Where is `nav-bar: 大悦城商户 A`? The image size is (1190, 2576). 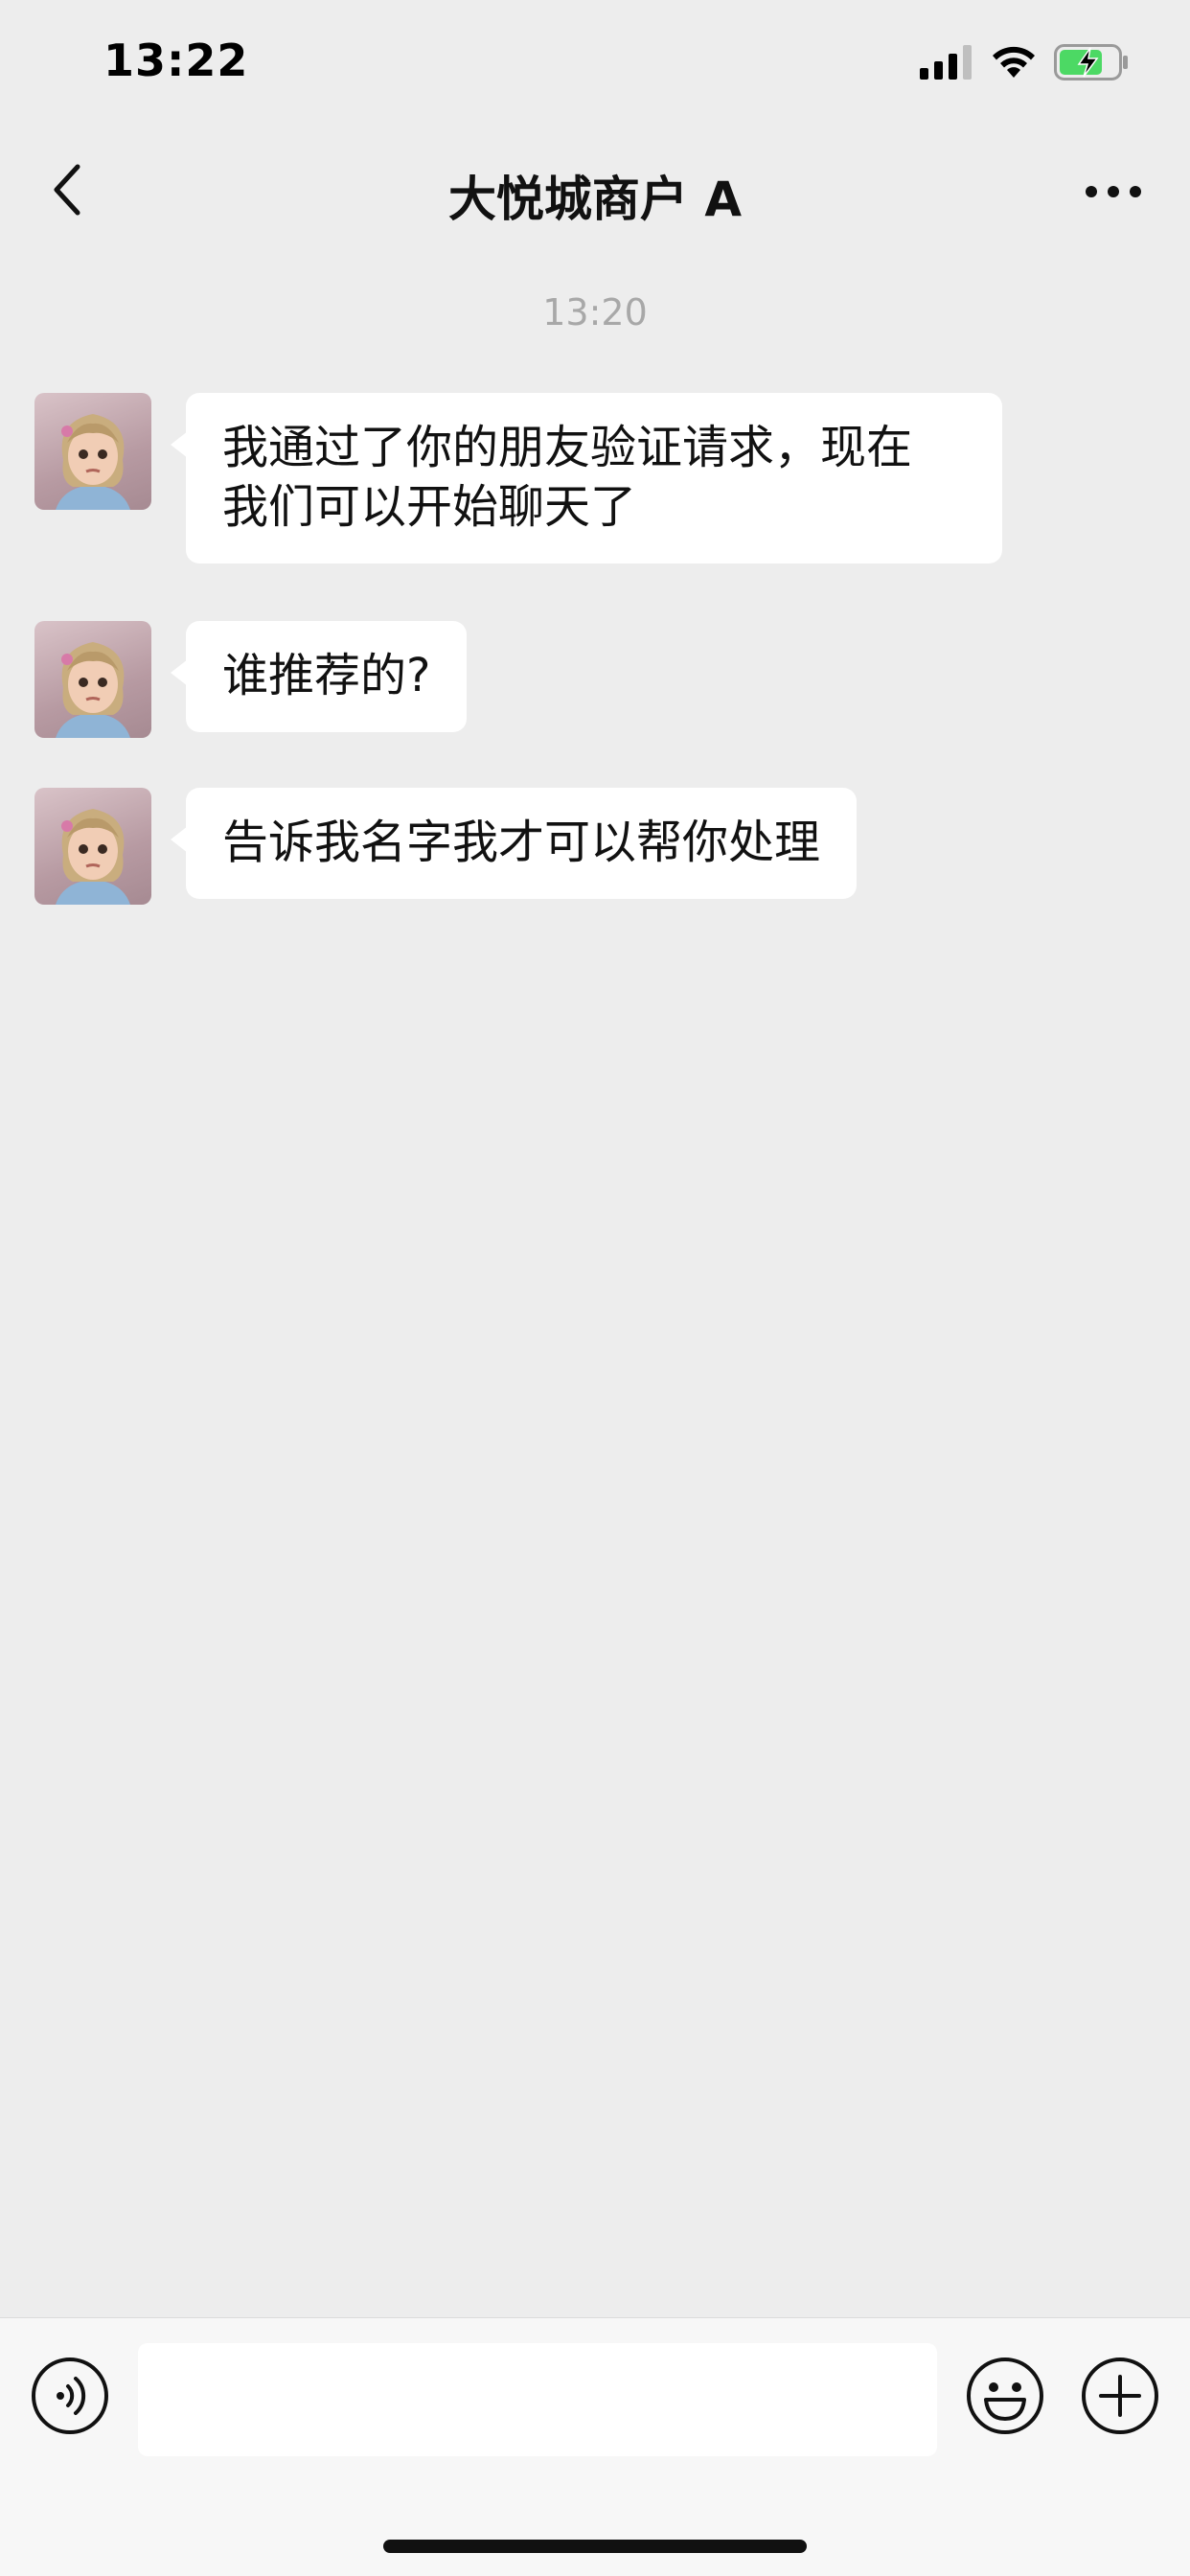 nav-bar: 大悦城商户 A is located at coordinates (595, 191).